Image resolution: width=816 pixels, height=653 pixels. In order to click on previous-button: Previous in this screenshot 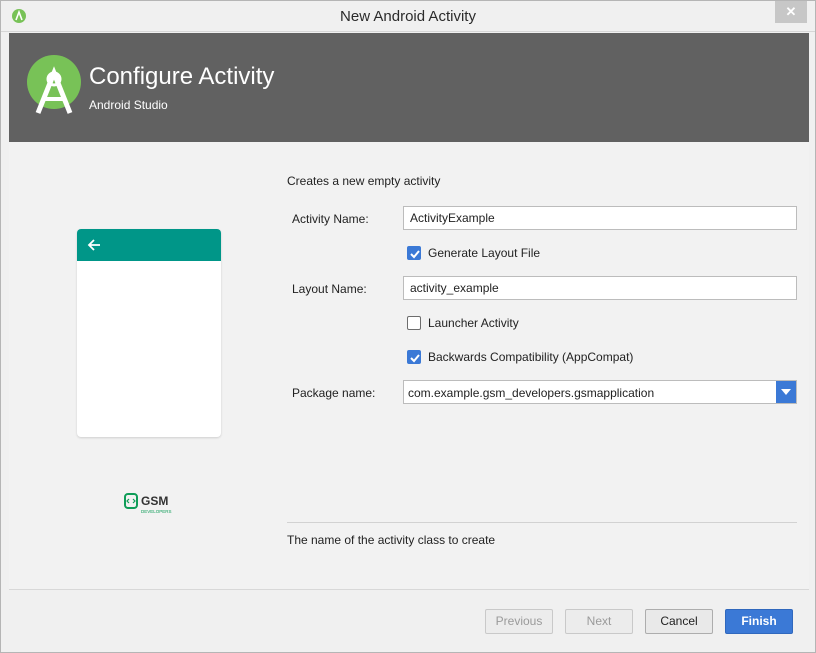, I will do `click(519, 621)`.